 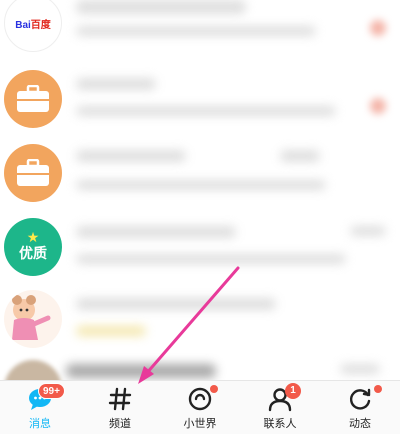 I want to click on tab-contacts: 1 联系人, so click(x=280, y=407).